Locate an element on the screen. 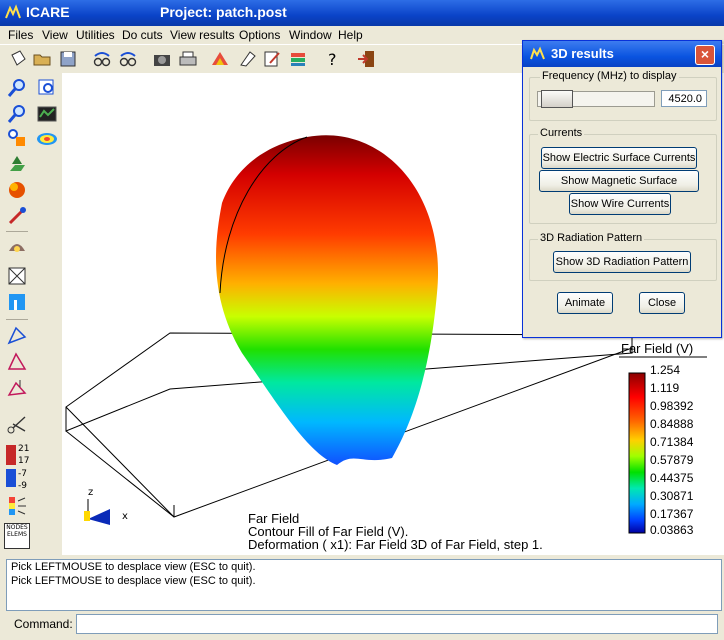  zoom-in-icon is located at coordinates (17, 88).